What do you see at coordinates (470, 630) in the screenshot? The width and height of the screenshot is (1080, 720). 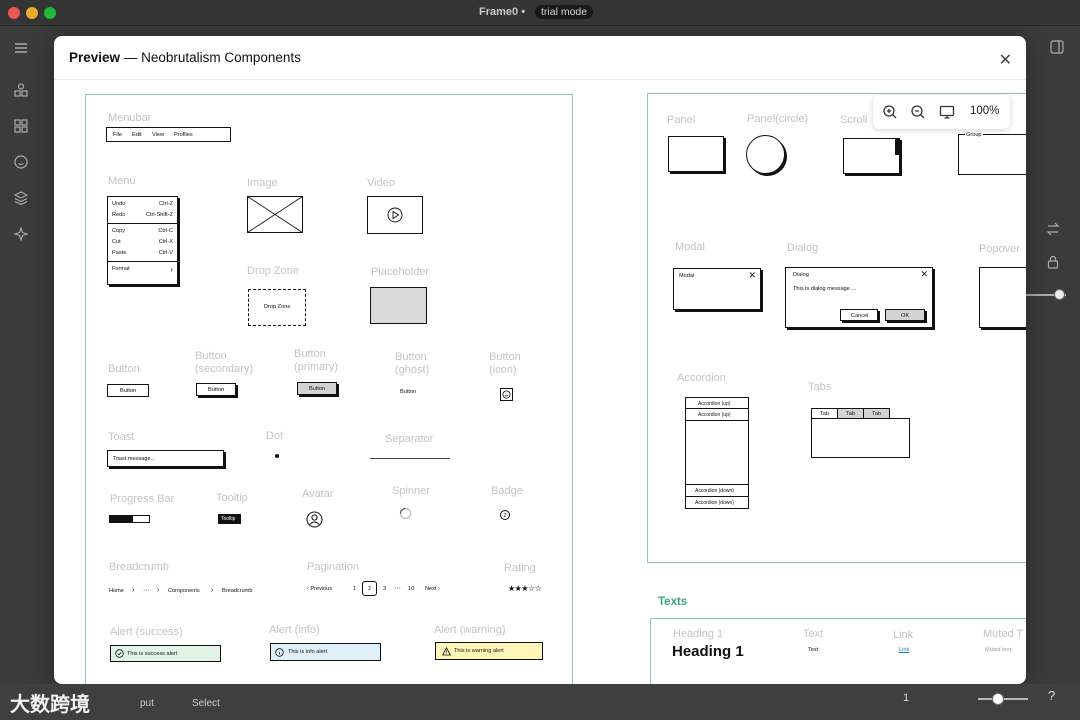 I see `alert-warning-label: Alert (warning)` at bounding box center [470, 630].